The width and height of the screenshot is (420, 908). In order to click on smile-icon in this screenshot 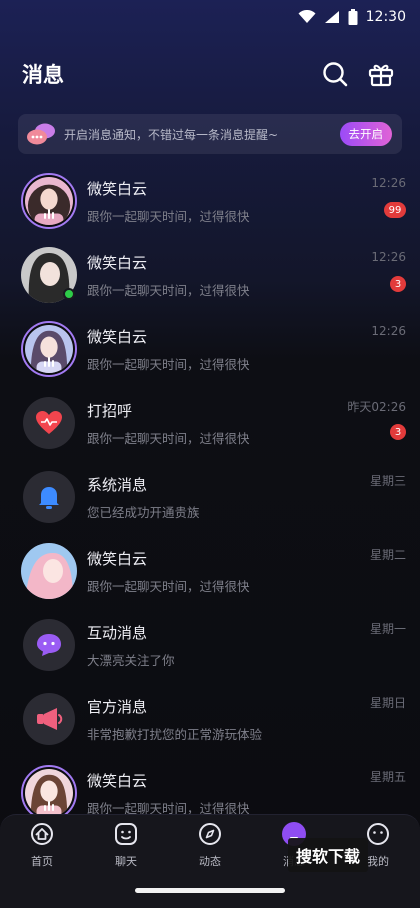, I will do `click(126, 834)`.